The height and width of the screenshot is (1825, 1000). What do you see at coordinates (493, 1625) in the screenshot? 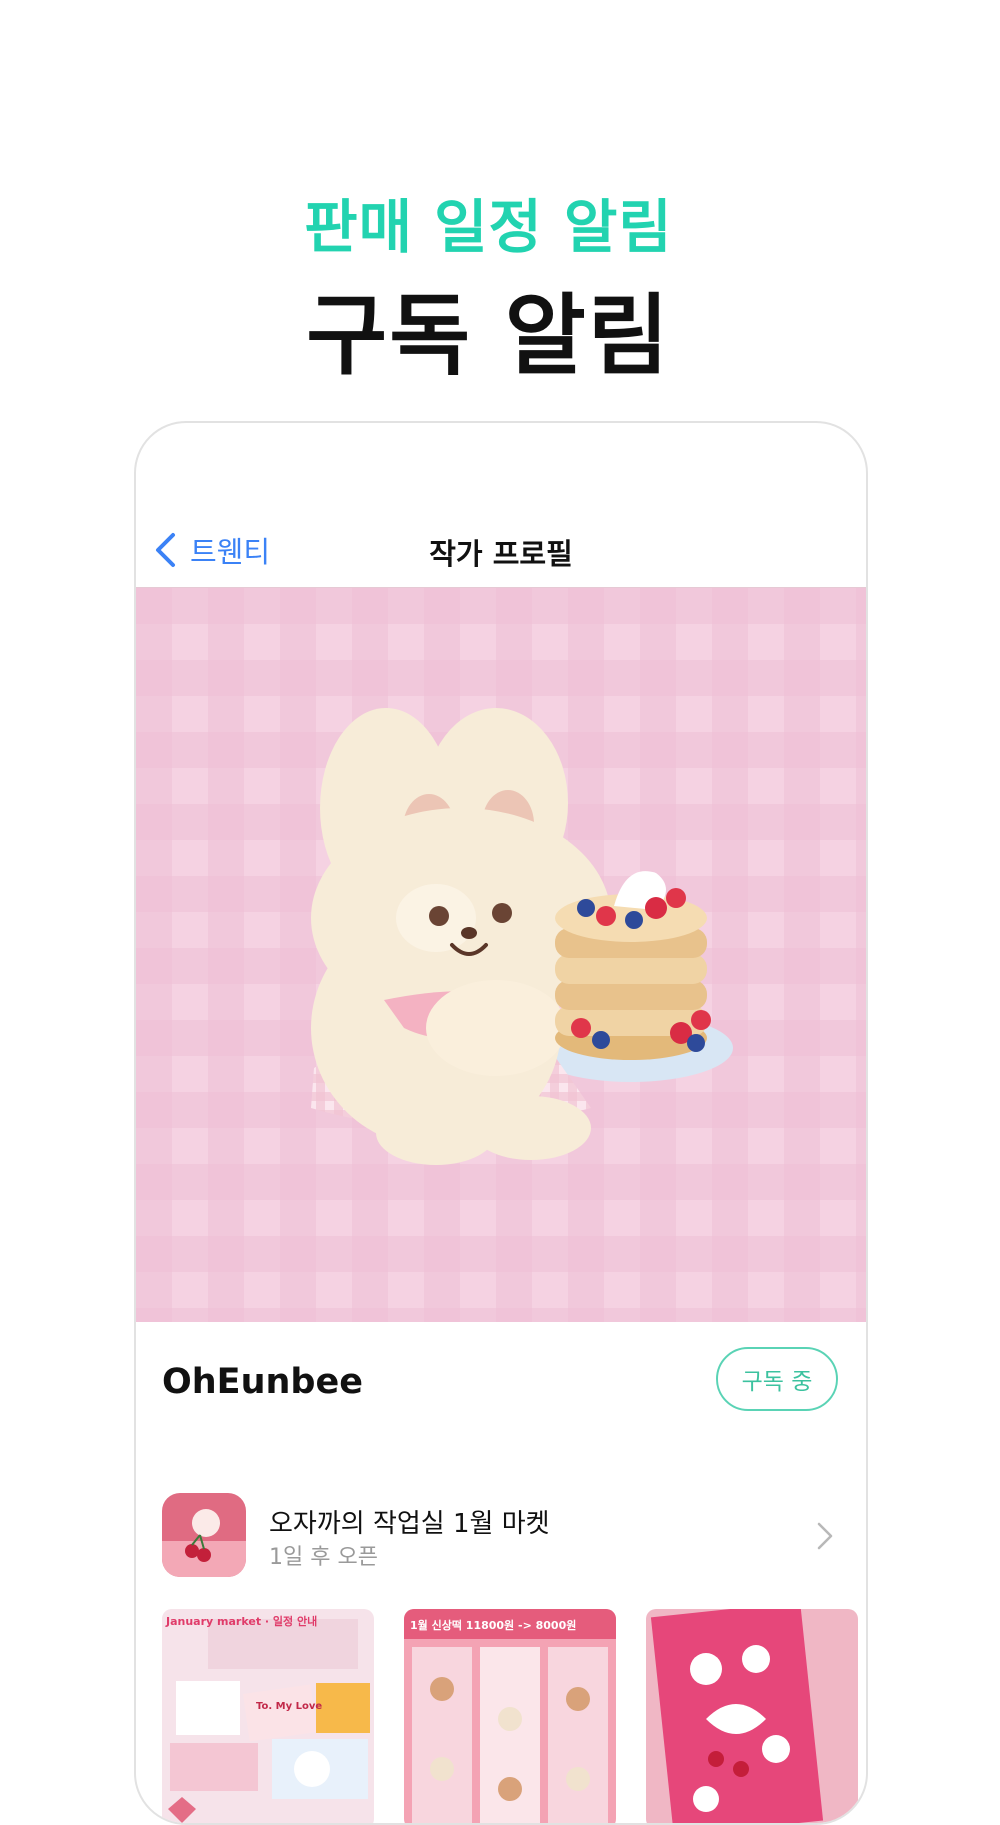
I see `product-tag: 1월 신상떡 11800원 -> 8000원` at bounding box center [493, 1625].